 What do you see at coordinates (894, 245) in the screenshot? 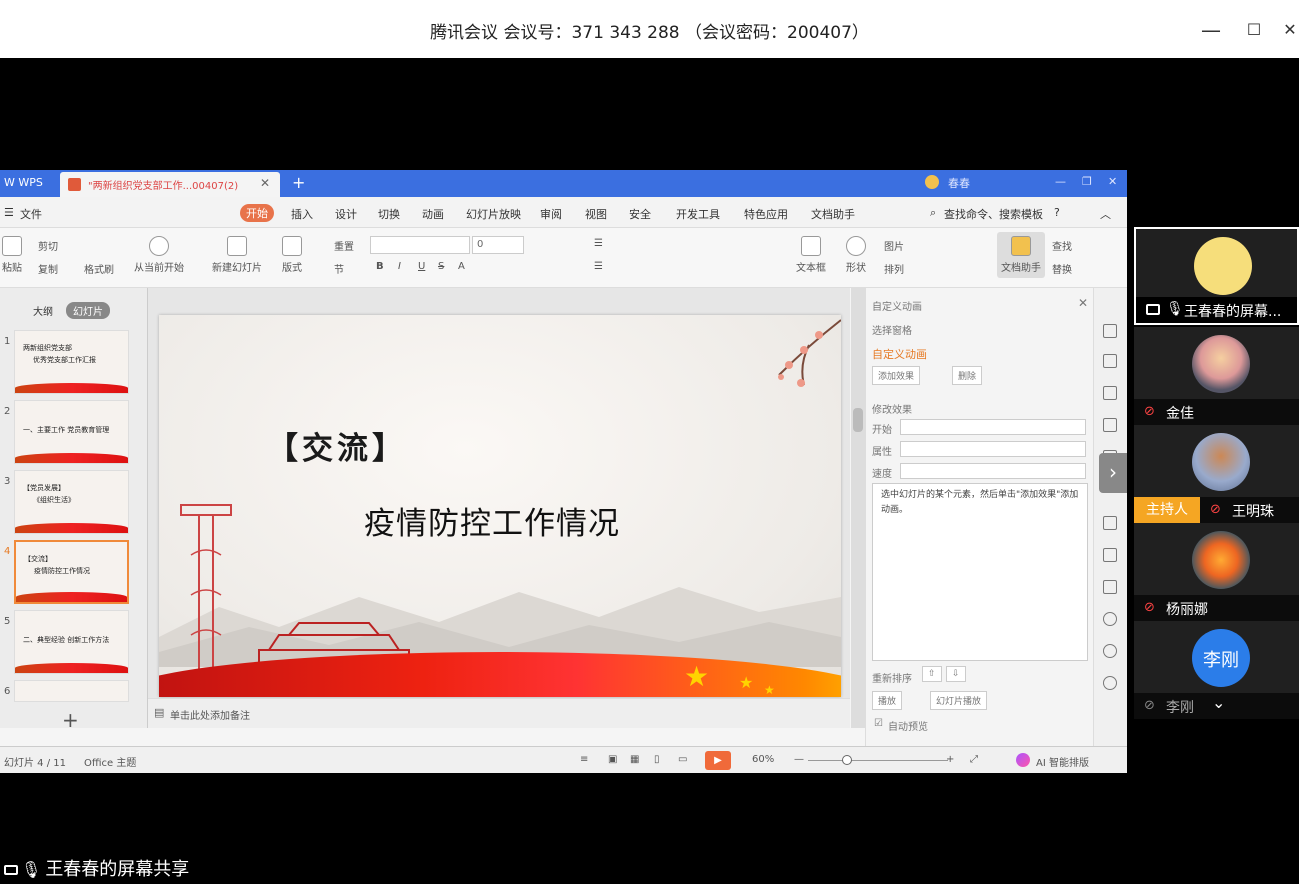
I see `picture-button: 图片` at bounding box center [894, 245].